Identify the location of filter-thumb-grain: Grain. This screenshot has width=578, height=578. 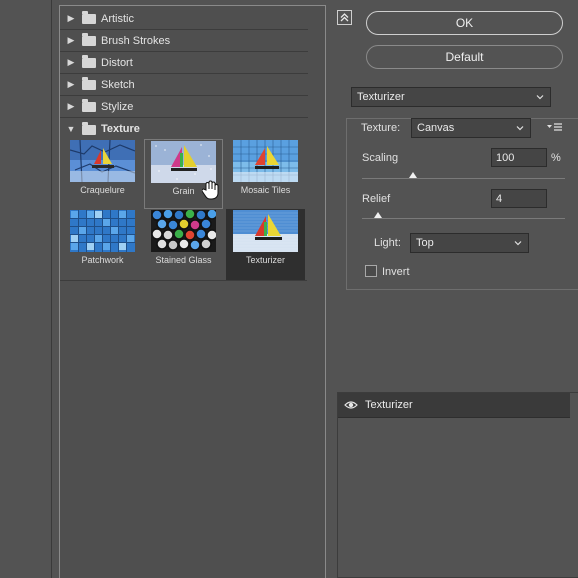
(183, 174).